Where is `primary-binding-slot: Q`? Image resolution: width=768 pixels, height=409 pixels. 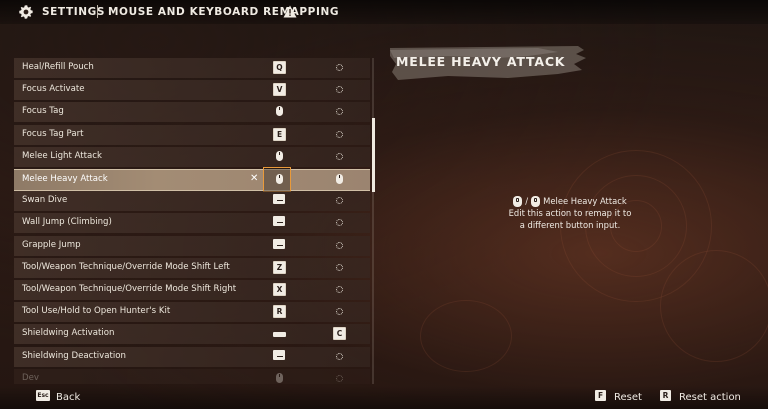 primary-binding-slot: Q is located at coordinates (279, 67).